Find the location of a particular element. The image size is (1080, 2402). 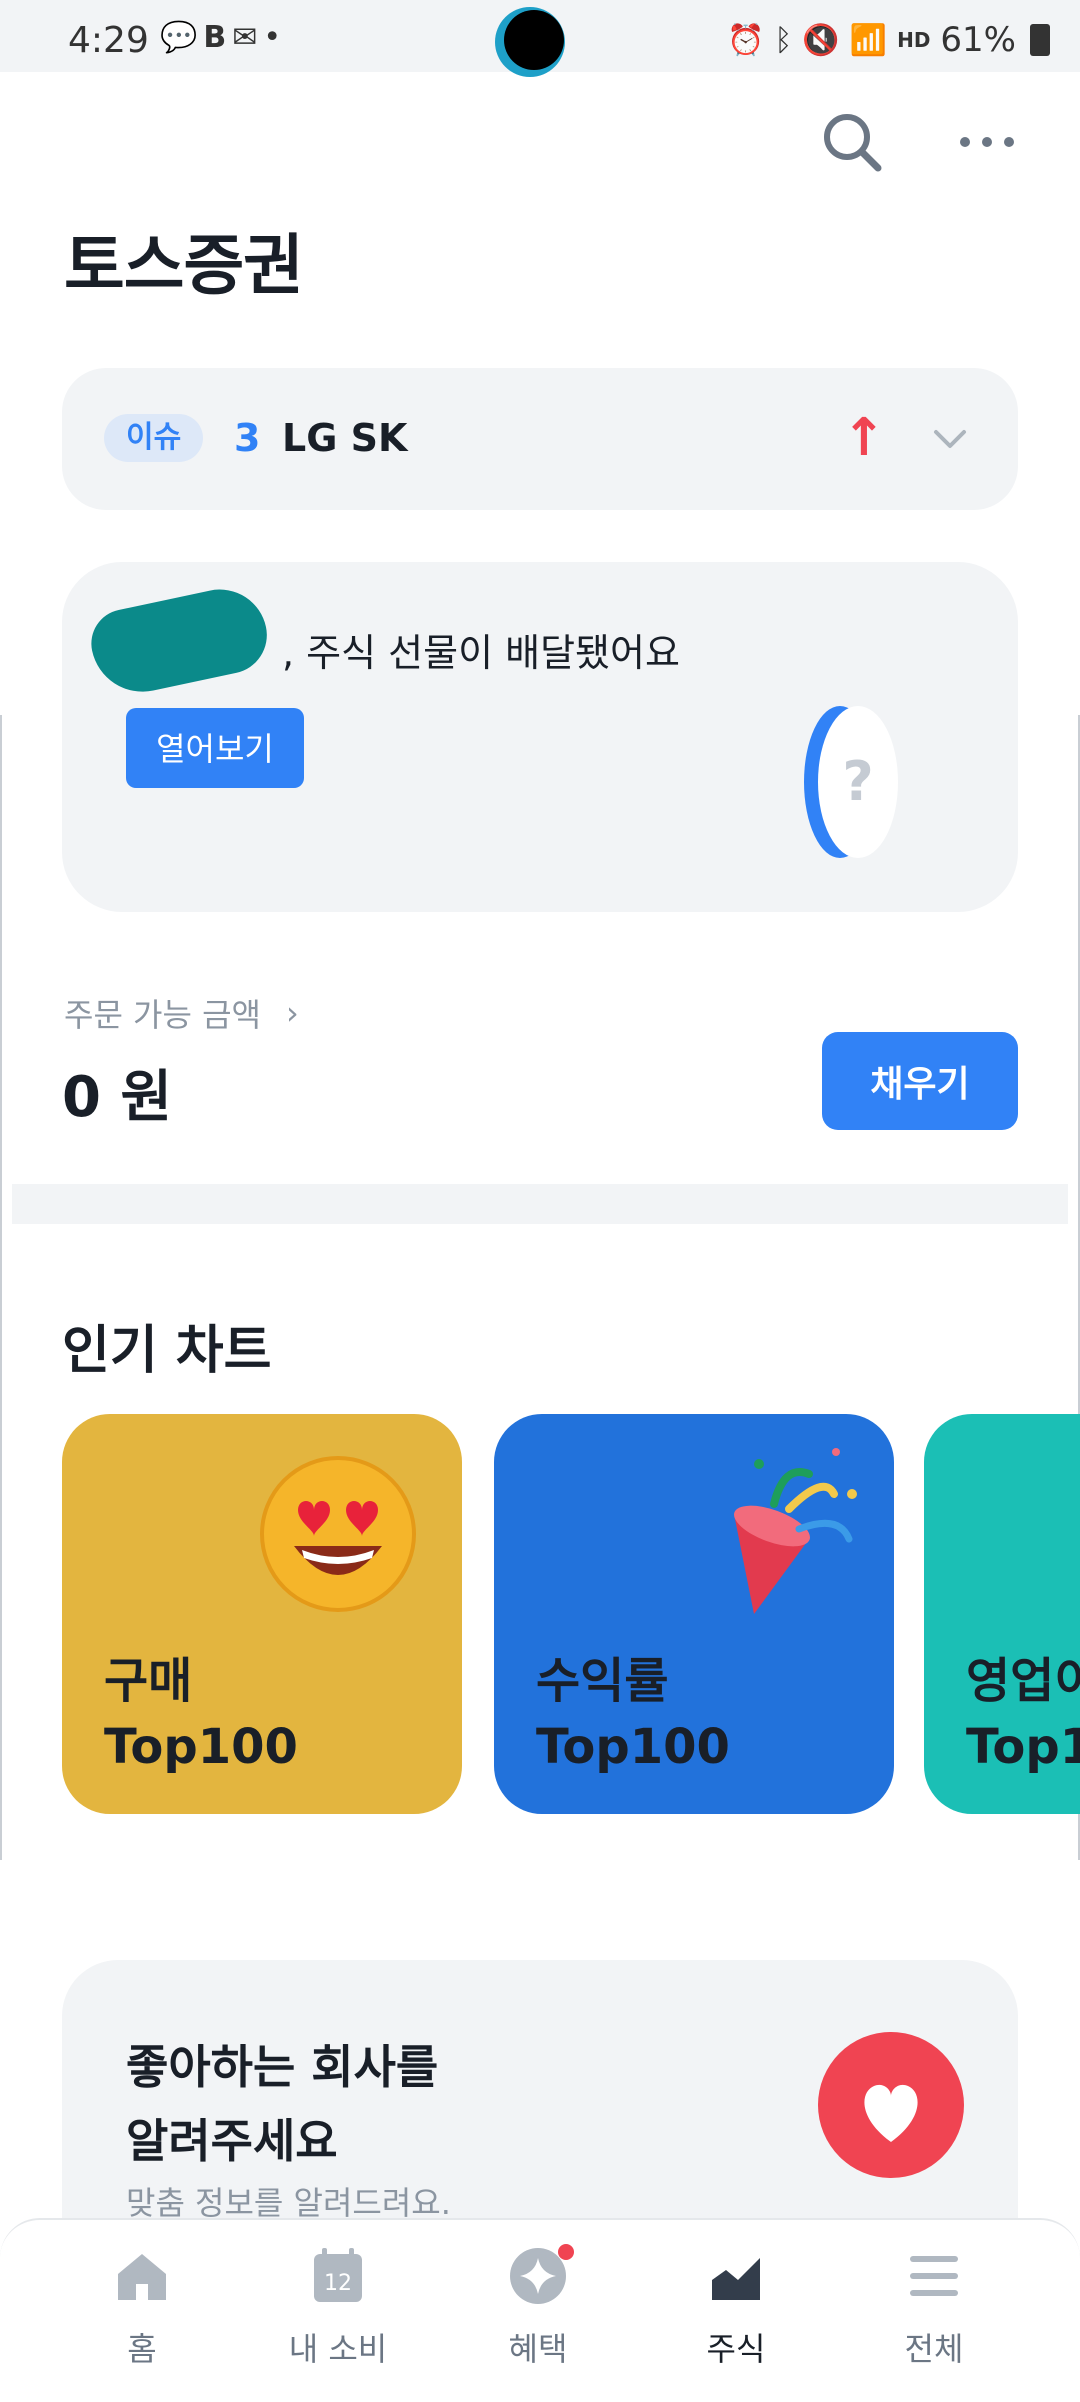

edge-line-left is located at coordinates (1, 1287).